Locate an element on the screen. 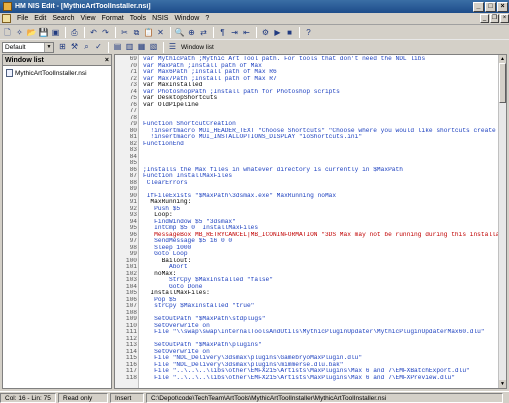 The image size is (509, 403). scroll-up-icon: ▲ is located at coordinates (502, 59).